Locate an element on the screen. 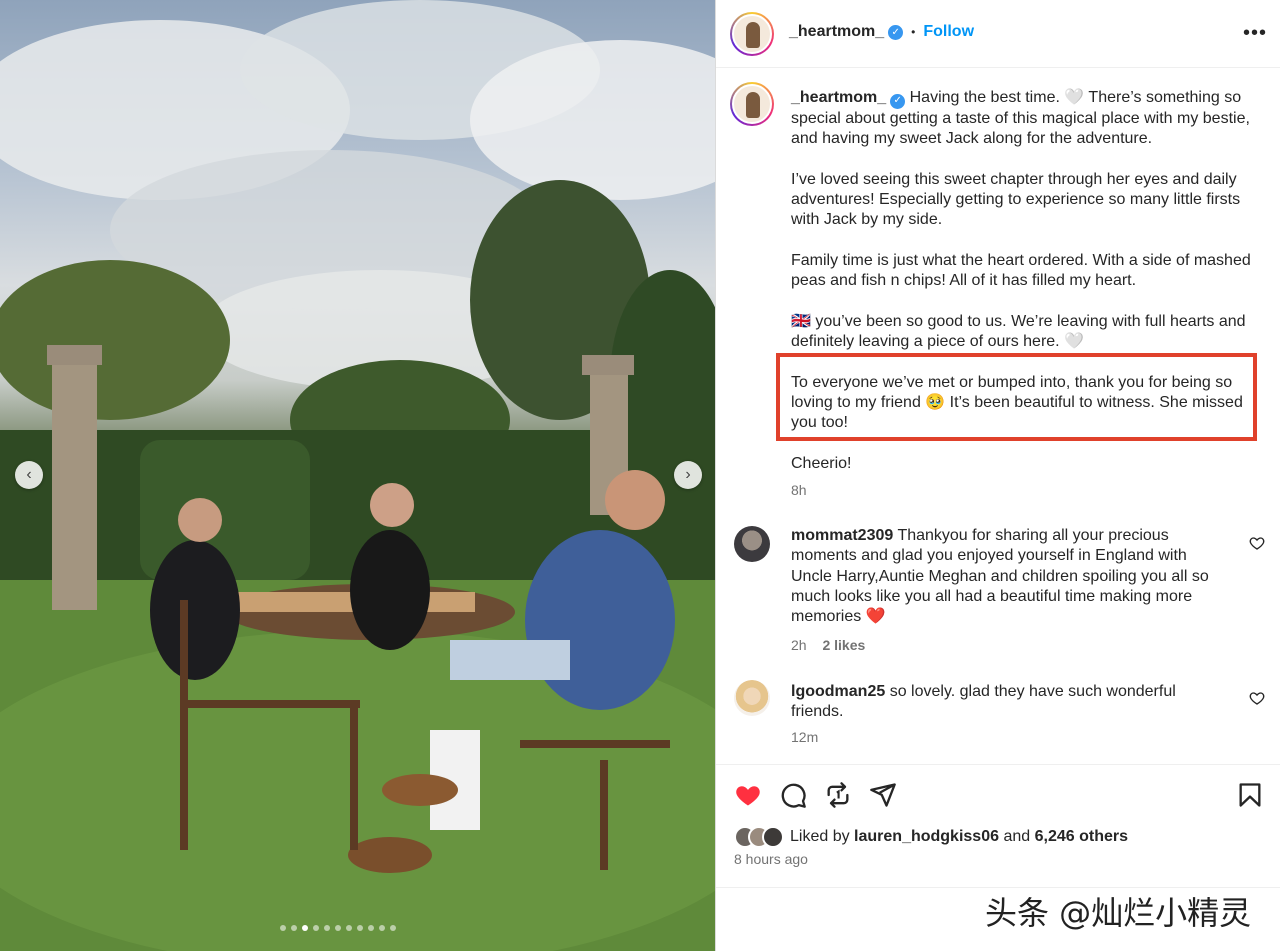  more-options-icon: ••• is located at coordinates (1255, 33).